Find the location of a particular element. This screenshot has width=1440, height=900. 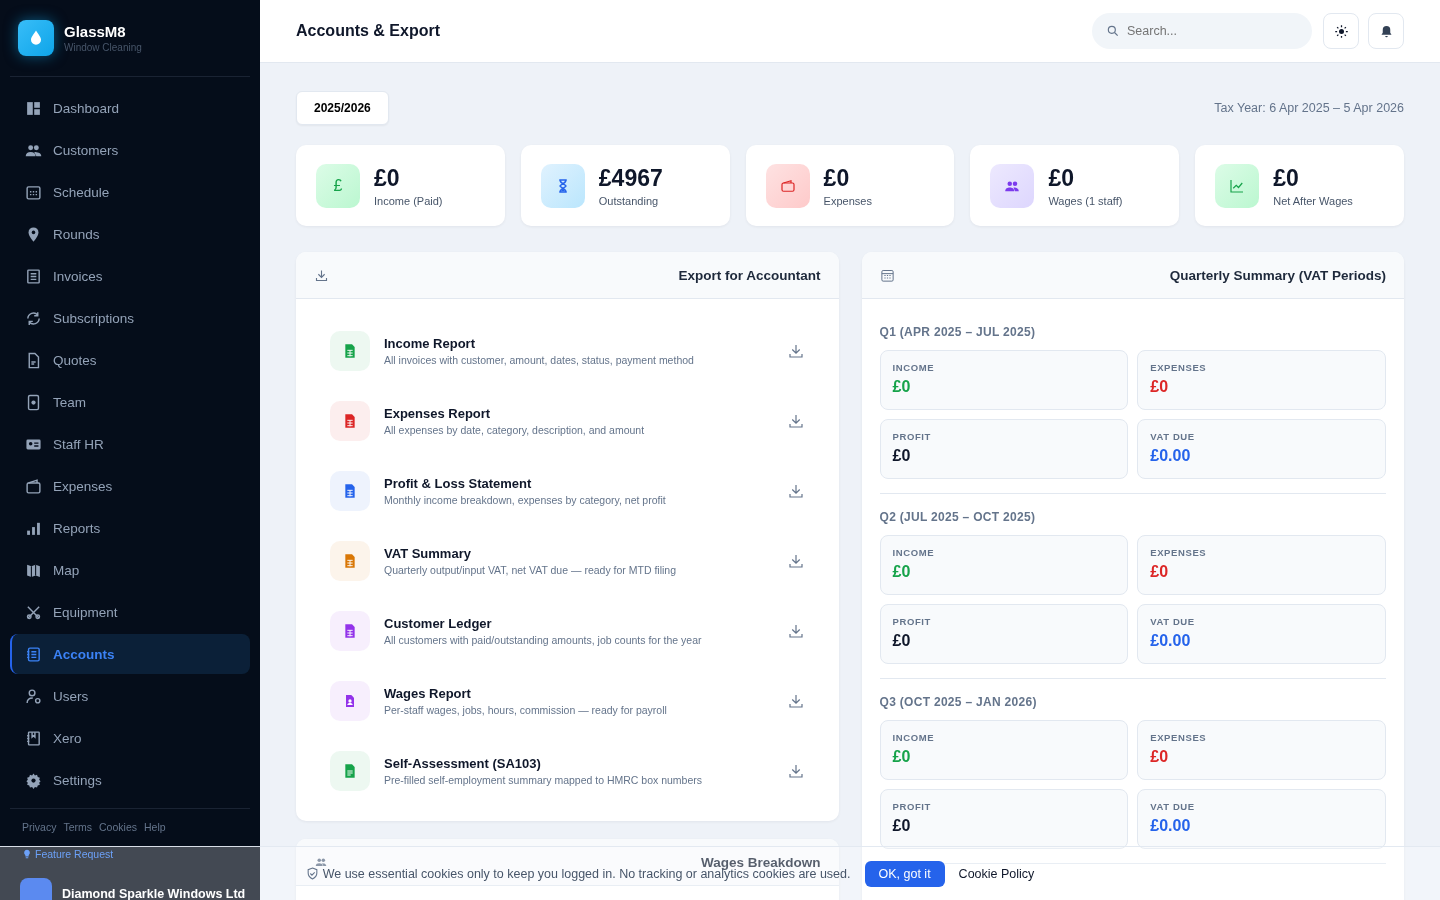

report-description: Quarterly output/input VAT, net VAT due — ready for MTD filing is located at coordinates (530, 570).